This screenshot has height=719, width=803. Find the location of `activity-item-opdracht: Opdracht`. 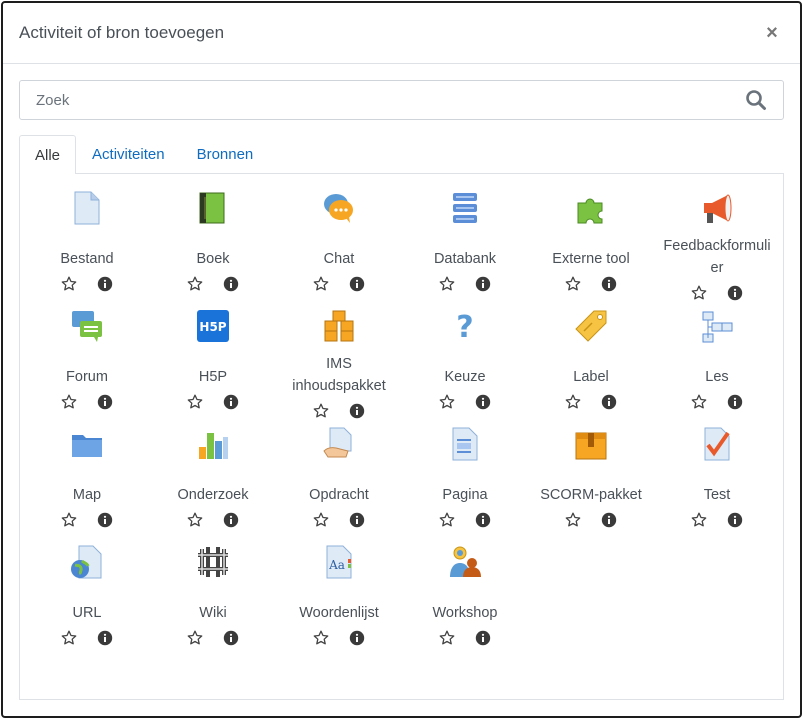

activity-item-opdracht: Opdracht is located at coordinates (339, 469).